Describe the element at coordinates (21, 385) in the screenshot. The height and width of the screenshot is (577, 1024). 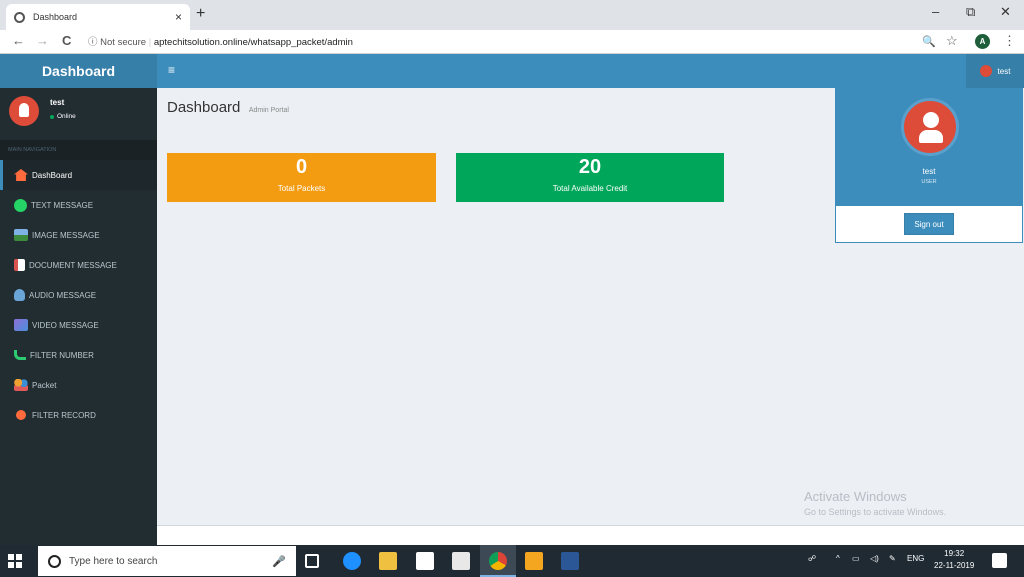
I see `people-icon` at that location.